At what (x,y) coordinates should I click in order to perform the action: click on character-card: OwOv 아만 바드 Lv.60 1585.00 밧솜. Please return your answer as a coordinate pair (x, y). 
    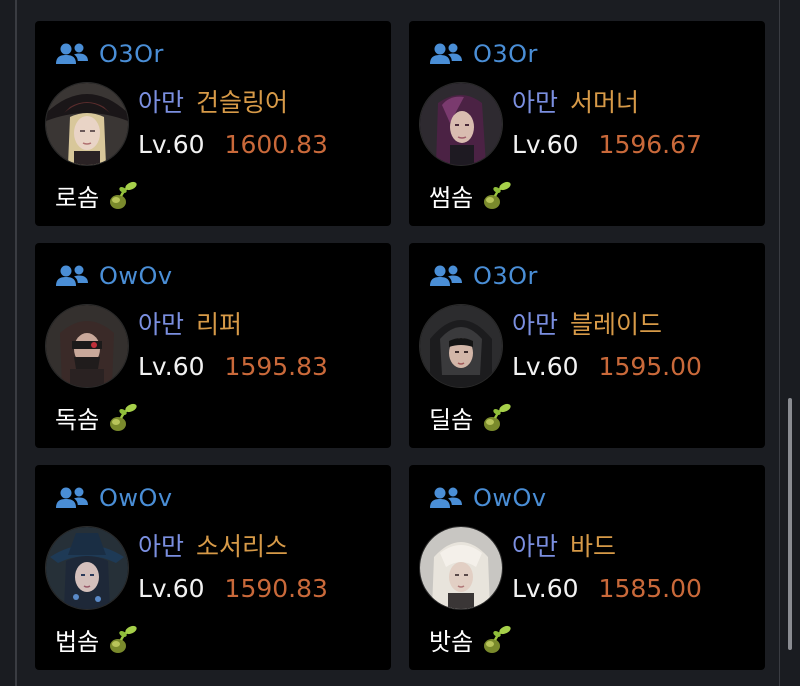
    Looking at the image, I should click on (587, 567).